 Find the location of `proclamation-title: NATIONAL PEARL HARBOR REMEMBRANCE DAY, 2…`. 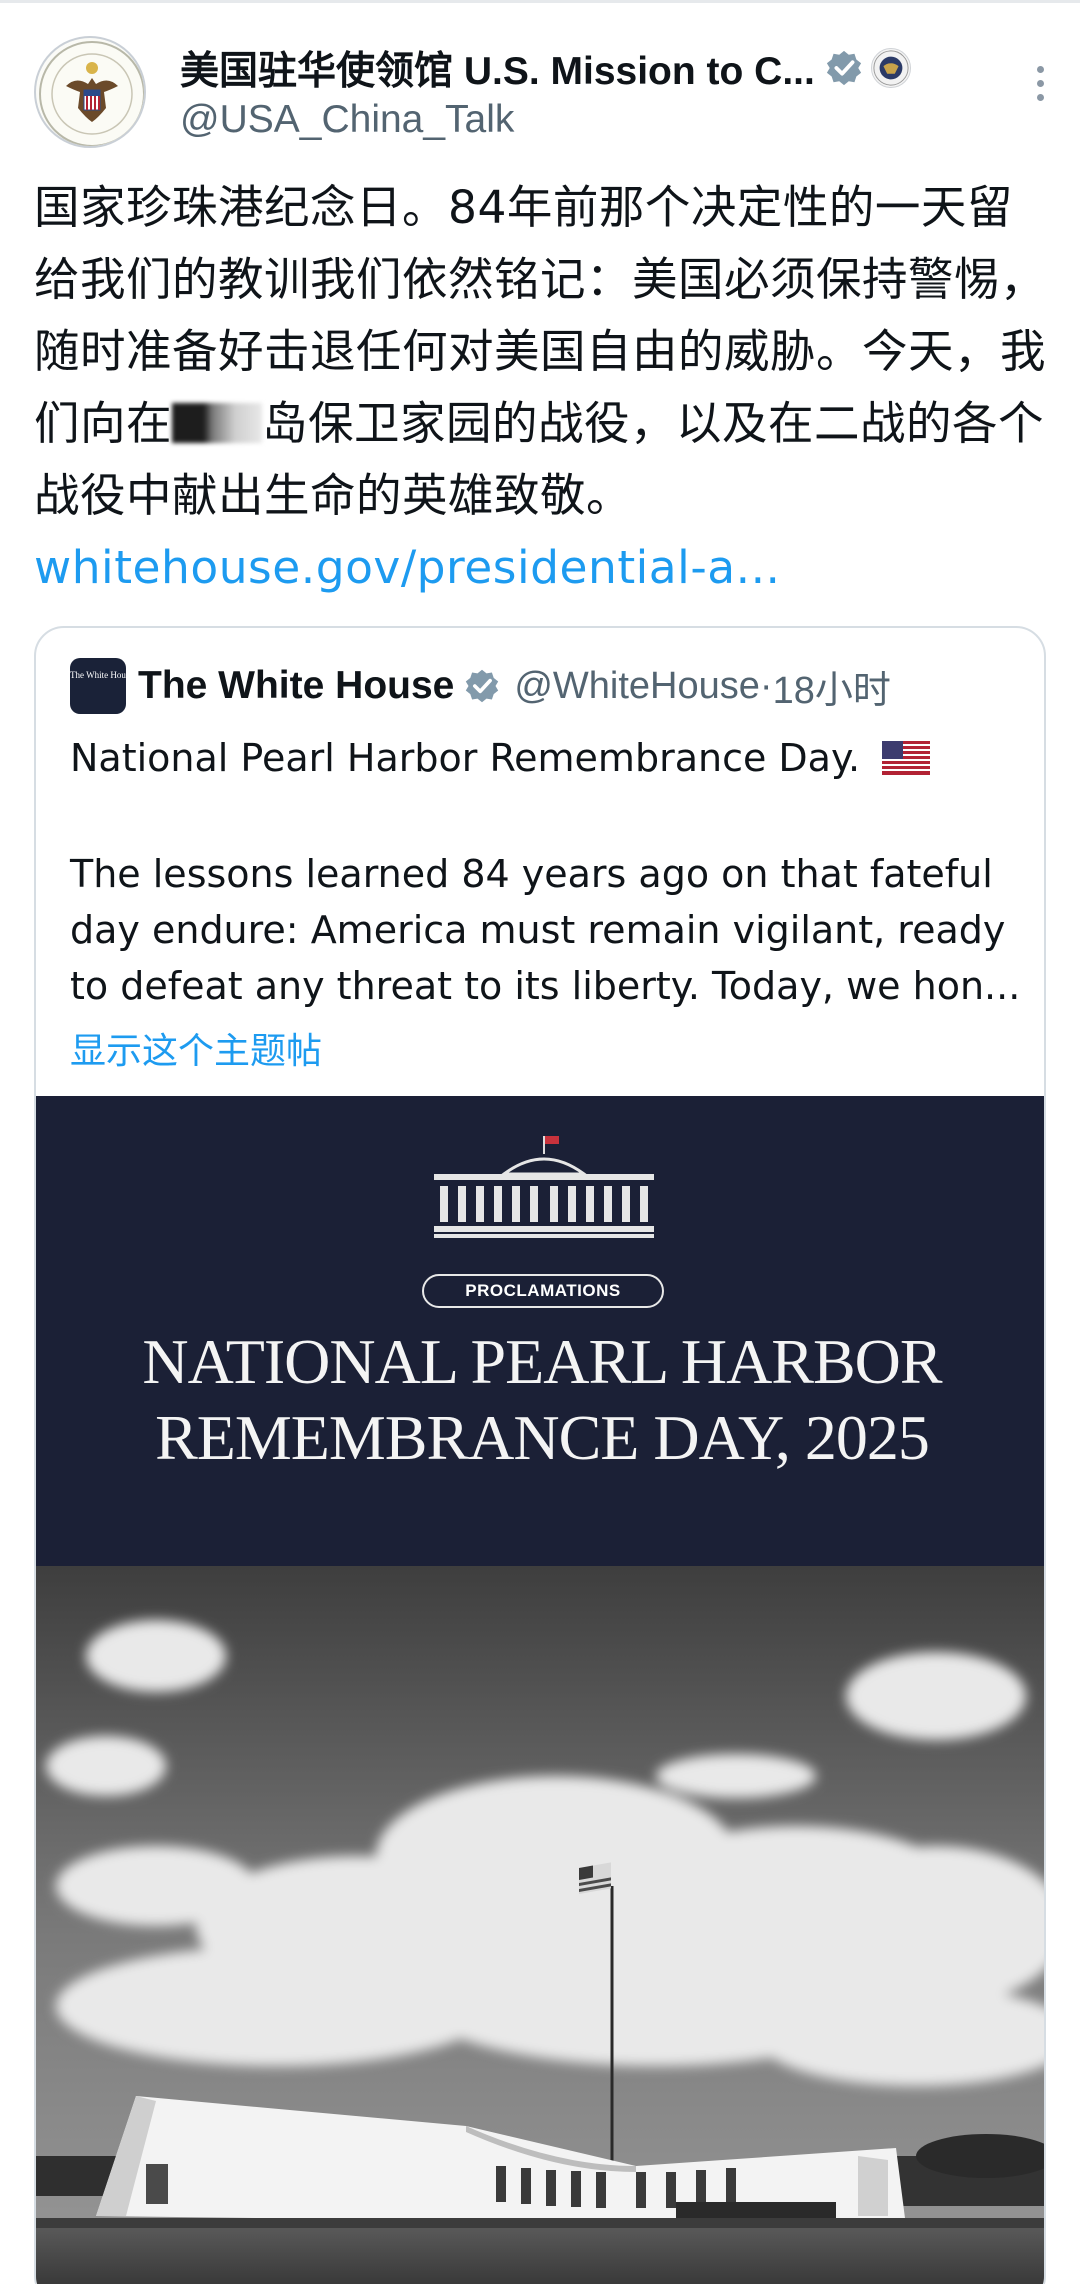

proclamation-title: NATIONAL PEARL HARBOR REMEMBRANCE DAY, 2… is located at coordinates (540, 1400).